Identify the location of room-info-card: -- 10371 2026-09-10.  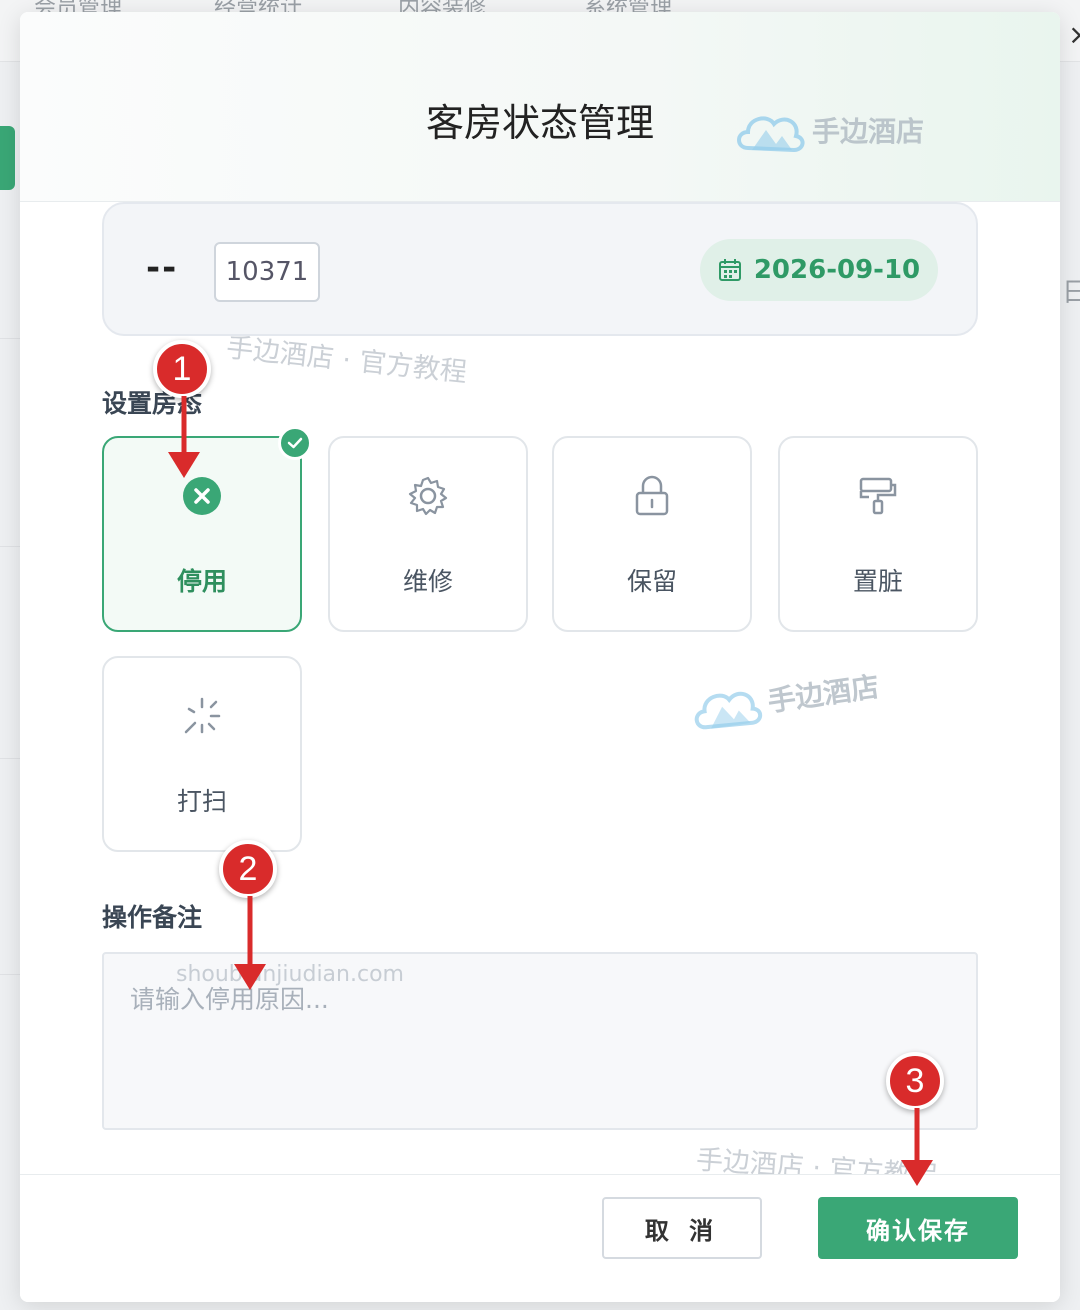
(540, 269).